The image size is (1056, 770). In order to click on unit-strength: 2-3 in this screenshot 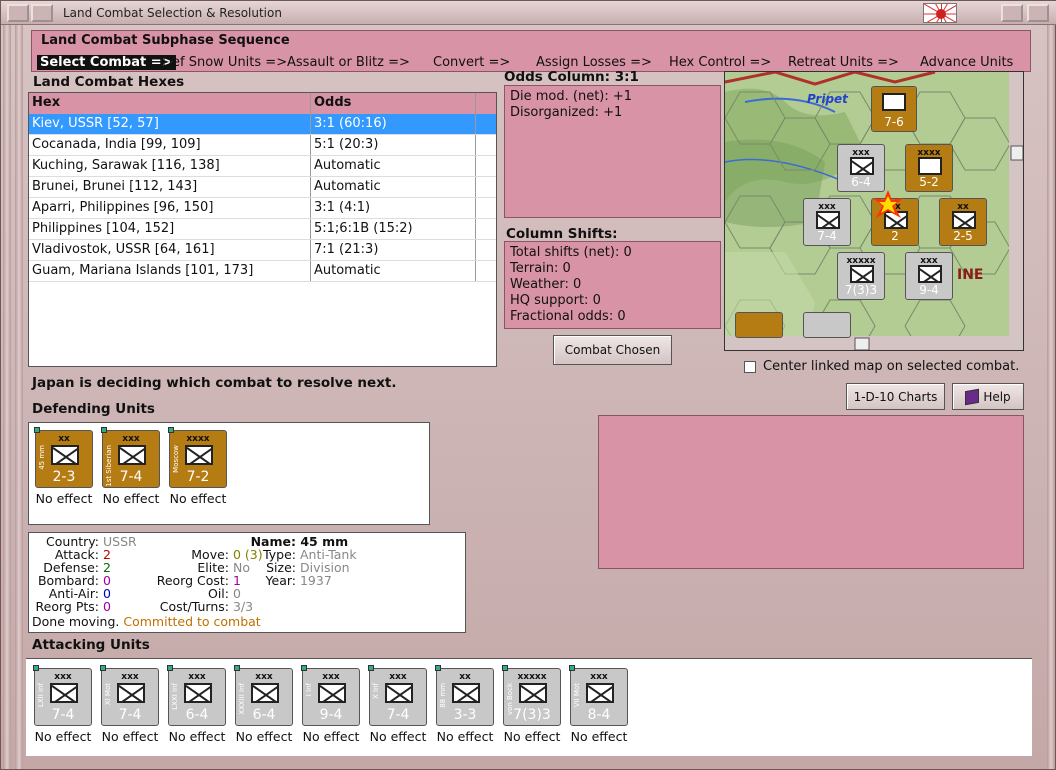, I will do `click(64, 477)`.